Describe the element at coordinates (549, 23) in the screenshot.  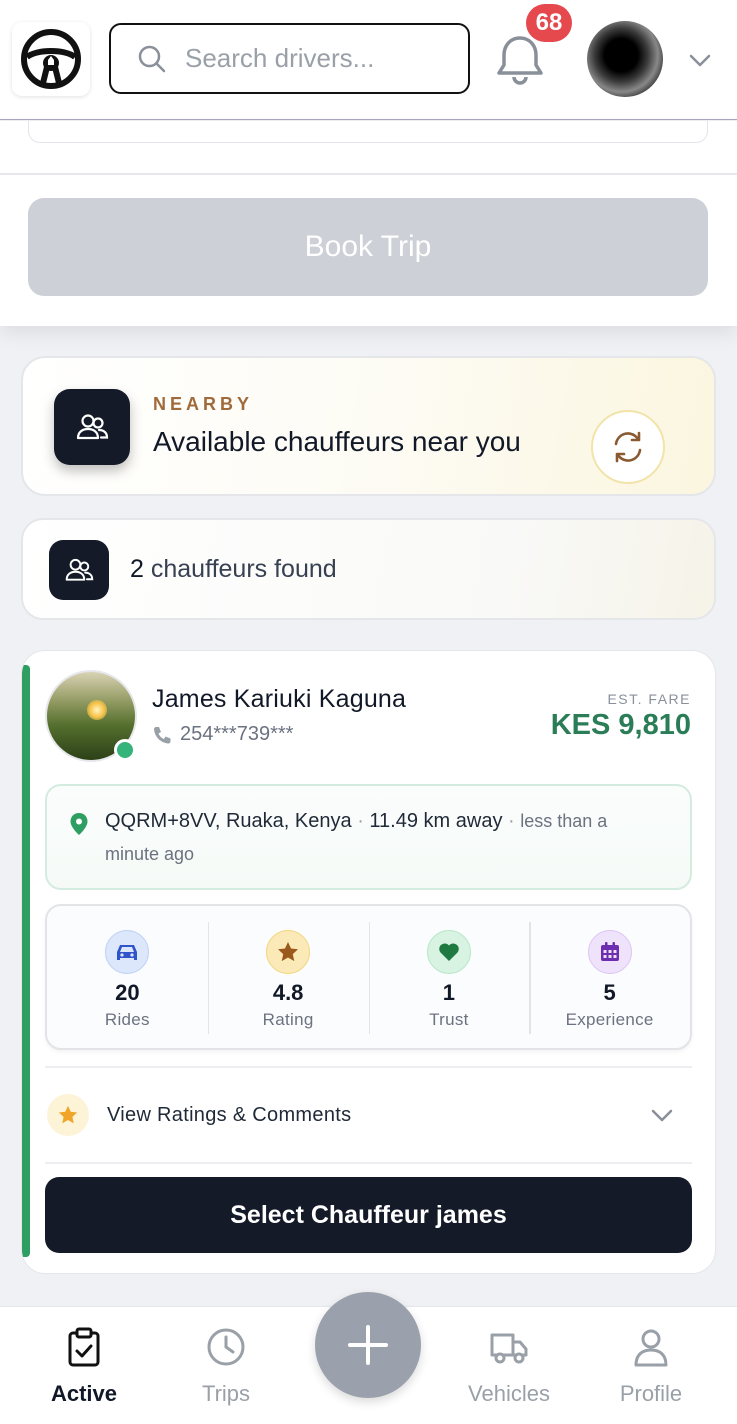
I see `notification-count-badge: 68` at that location.